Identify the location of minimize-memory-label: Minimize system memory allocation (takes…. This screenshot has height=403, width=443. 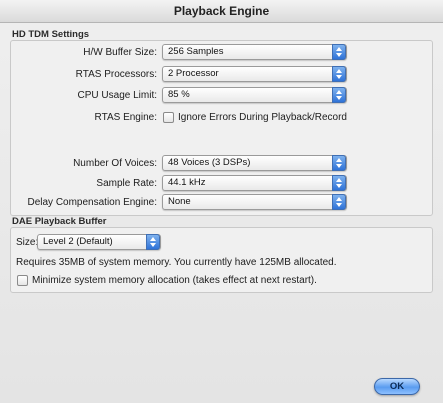
(174, 280).